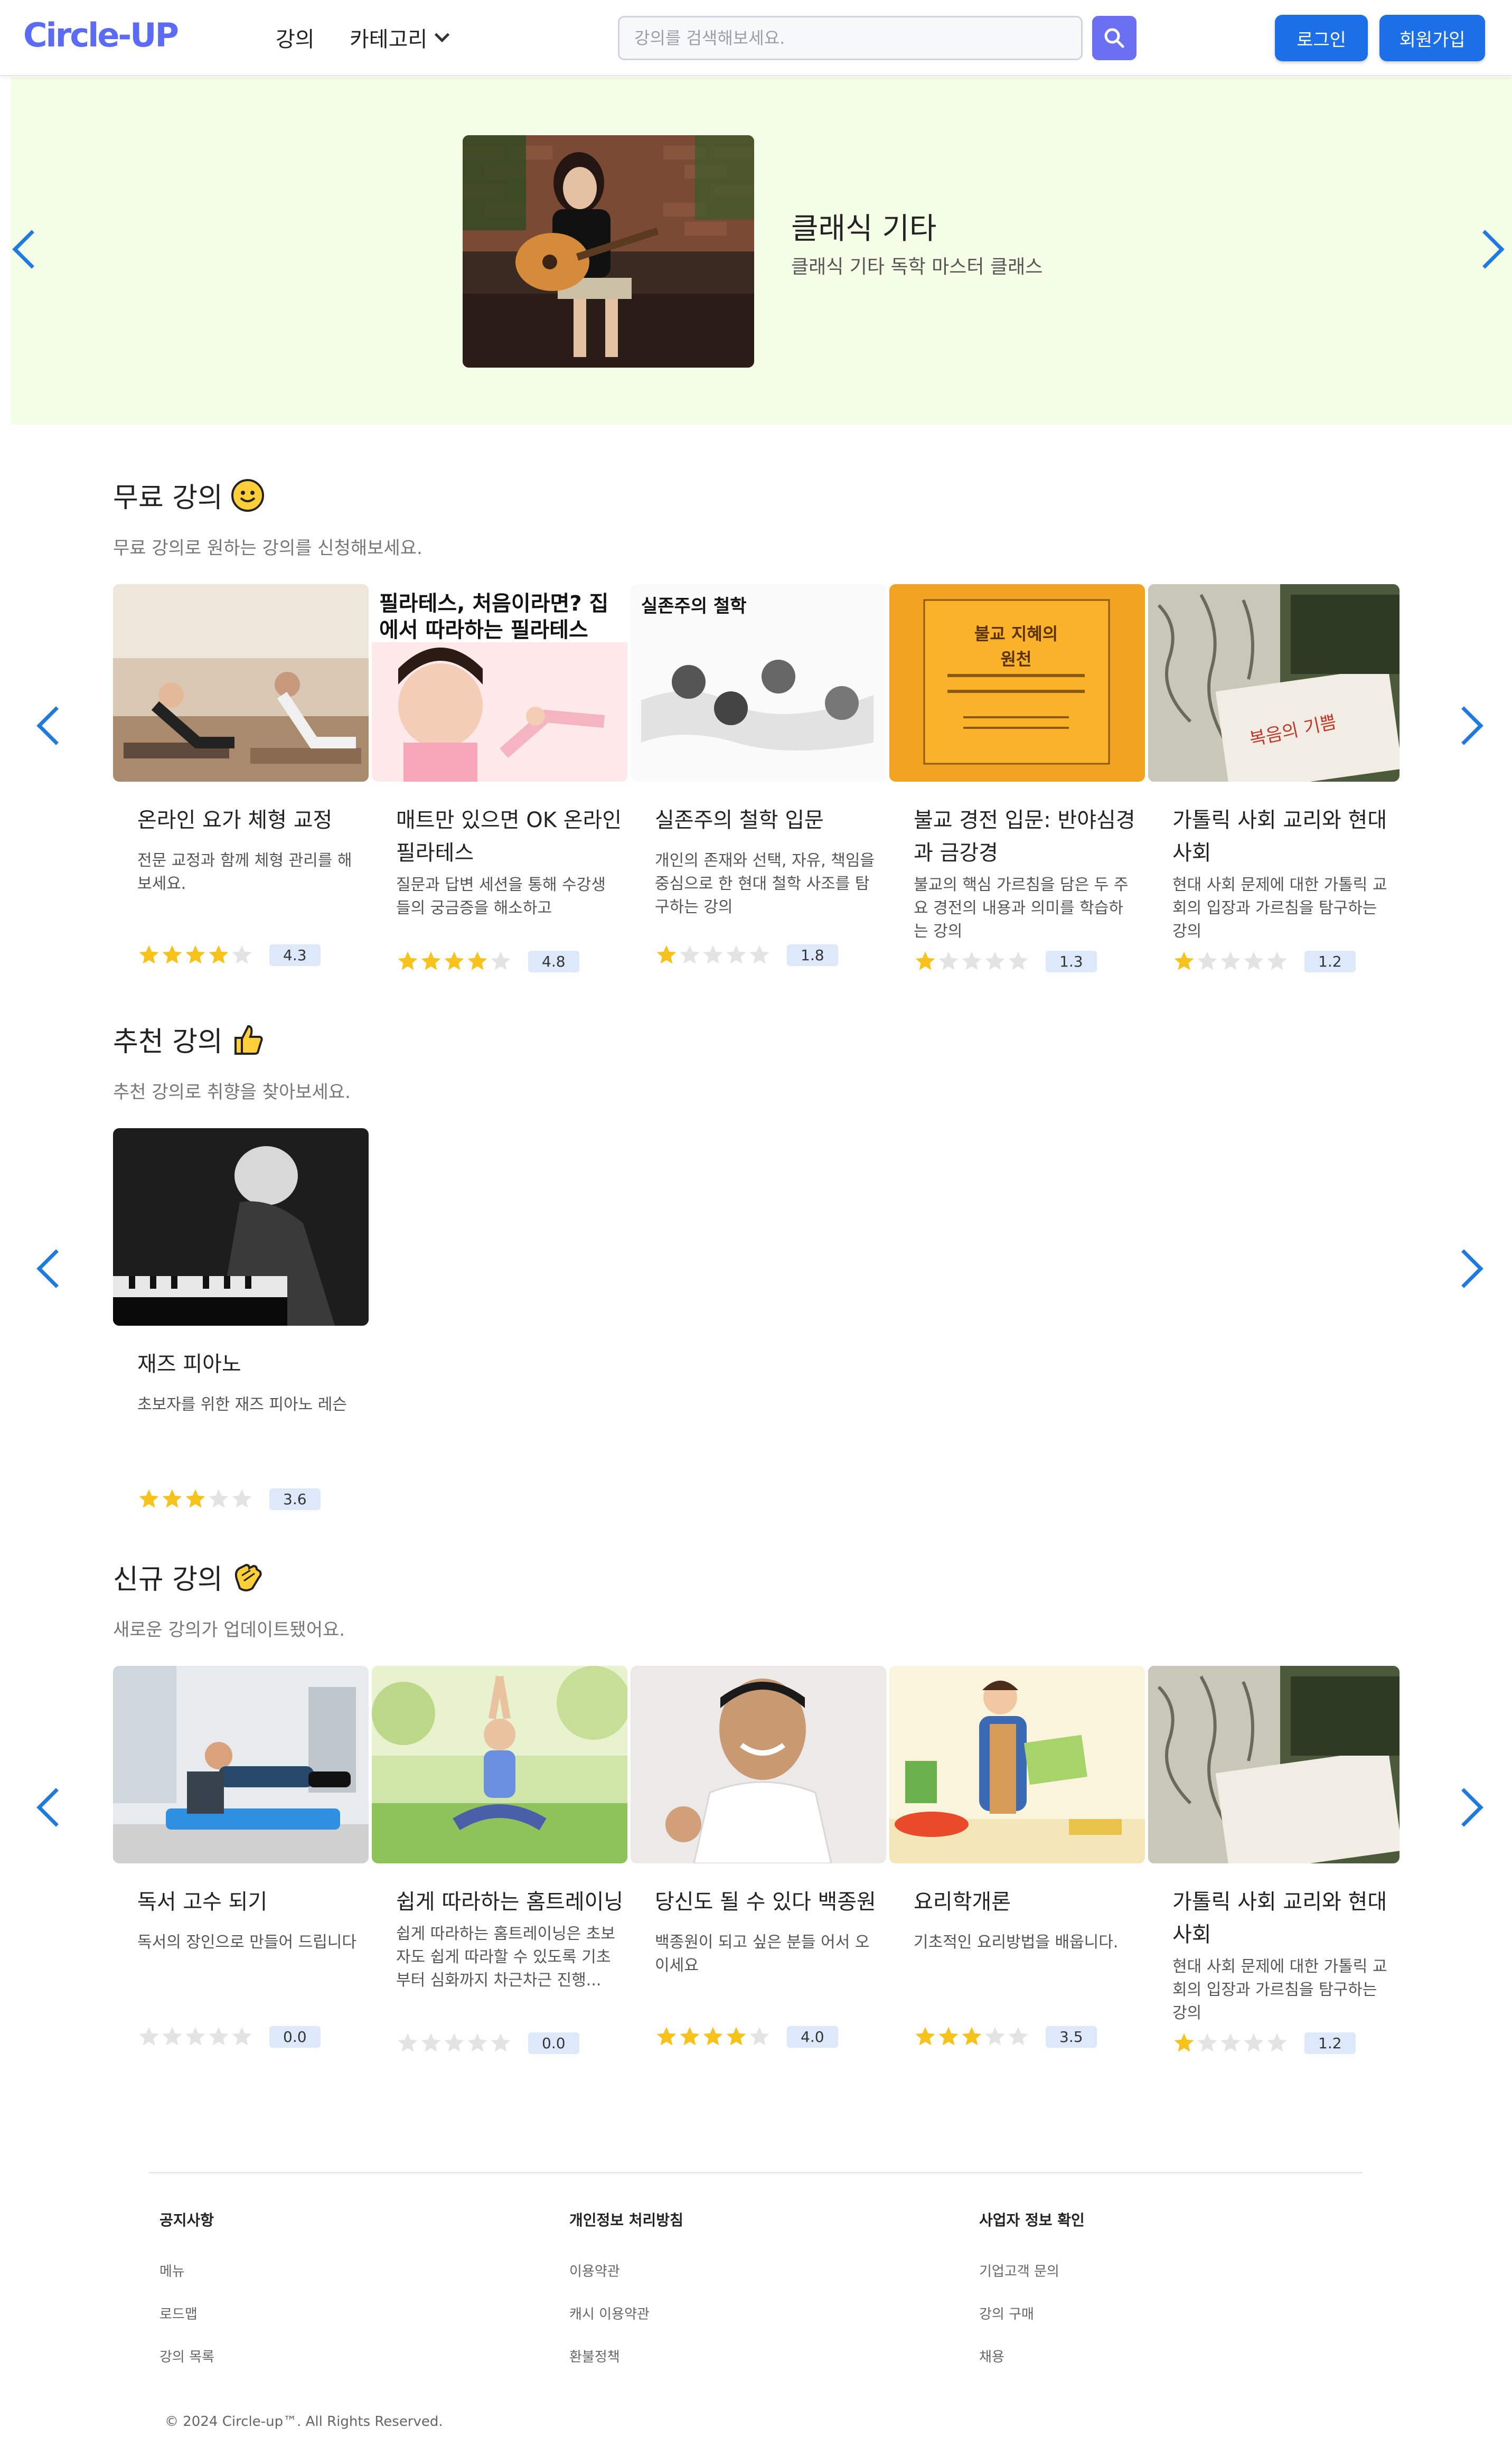 This screenshot has width=1512, height=2456. What do you see at coordinates (56, 725) in the screenshot?
I see `free-prev-arrow-icon` at bounding box center [56, 725].